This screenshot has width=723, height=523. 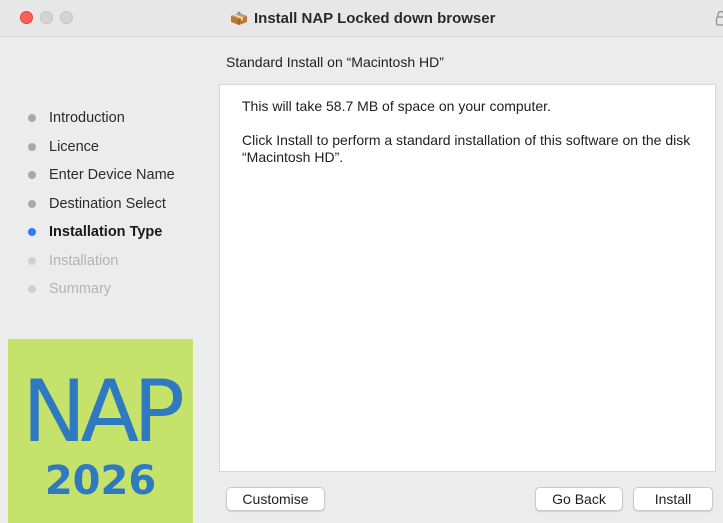 What do you see at coordinates (103, 412) in the screenshot?
I see `logo-text: NAP` at bounding box center [103, 412].